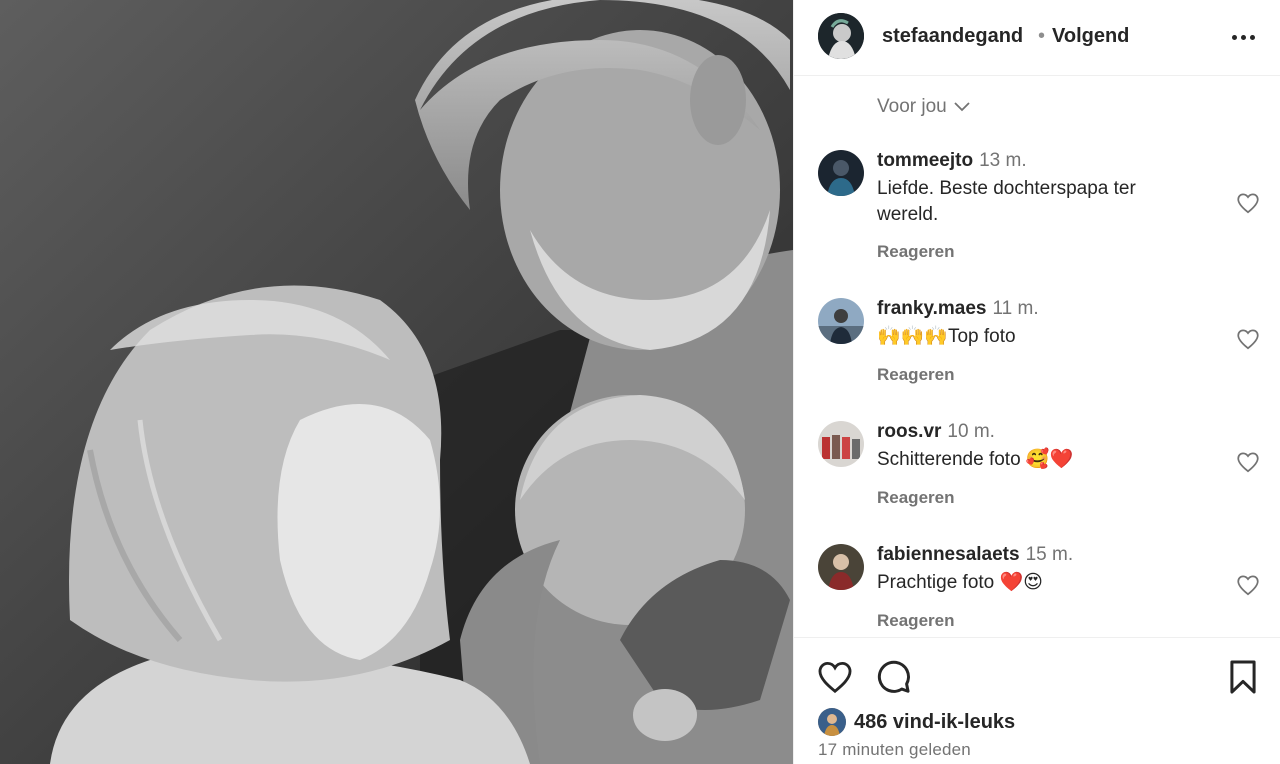 The width and height of the screenshot is (1280, 764). I want to click on likes-row: 486 vind-ik-leuks, so click(916, 722).